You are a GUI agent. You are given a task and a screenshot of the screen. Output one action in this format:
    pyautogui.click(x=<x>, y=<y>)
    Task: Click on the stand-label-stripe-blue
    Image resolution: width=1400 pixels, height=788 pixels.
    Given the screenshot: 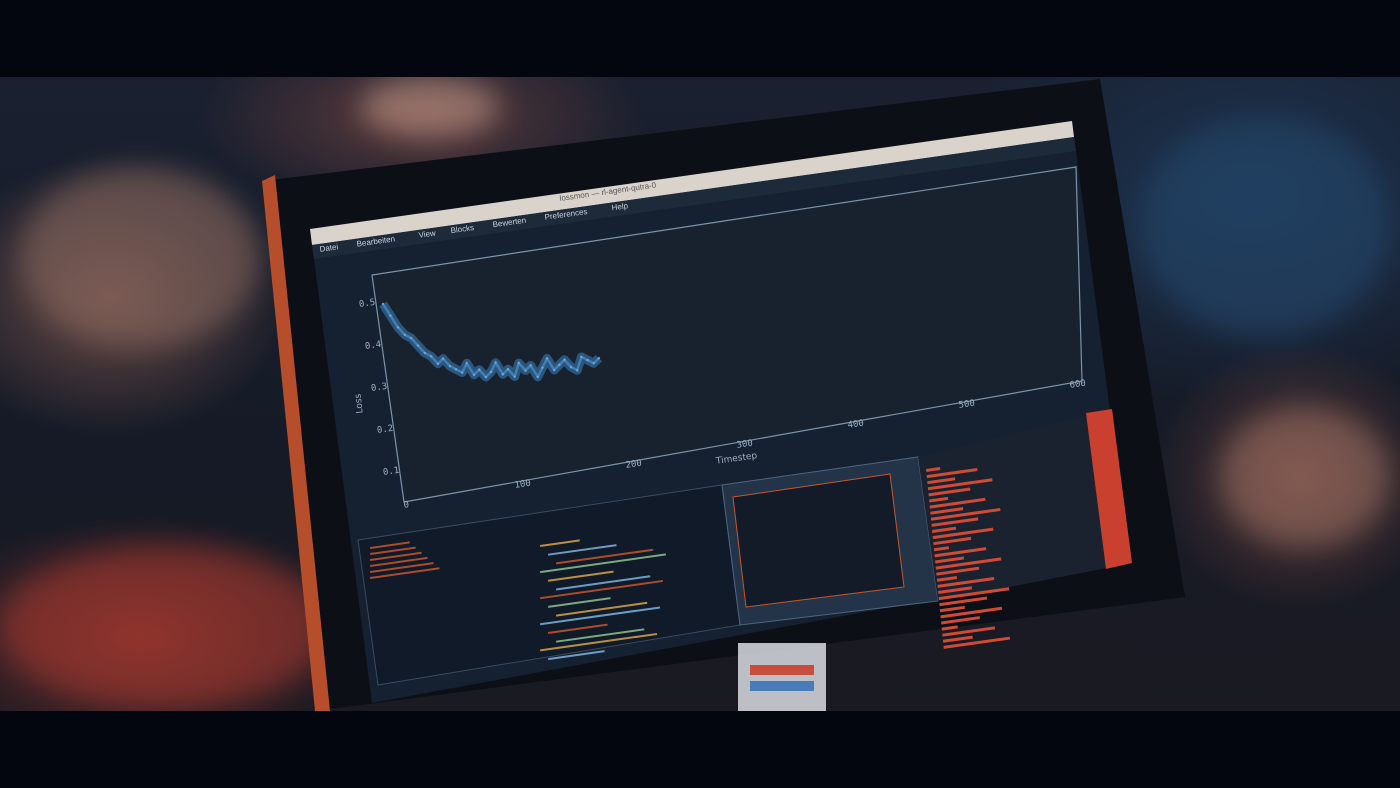 What is the action you would take?
    pyautogui.click(x=782, y=686)
    